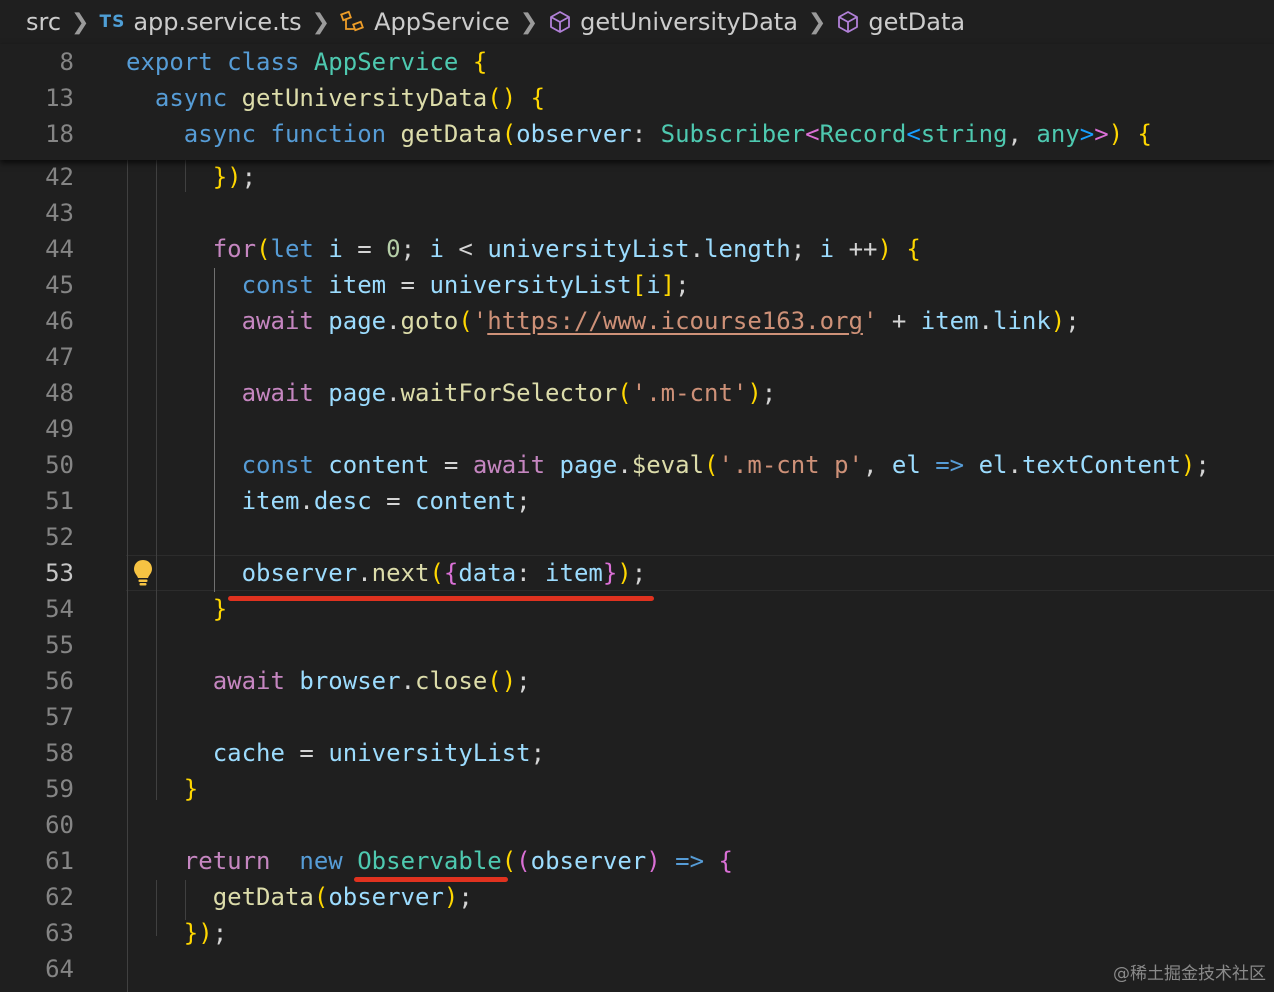 This screenshot has height=992, width=1274. Describe the element at coordinates (37, 465) in the screenshot. I see `line-number: 50` at that location.